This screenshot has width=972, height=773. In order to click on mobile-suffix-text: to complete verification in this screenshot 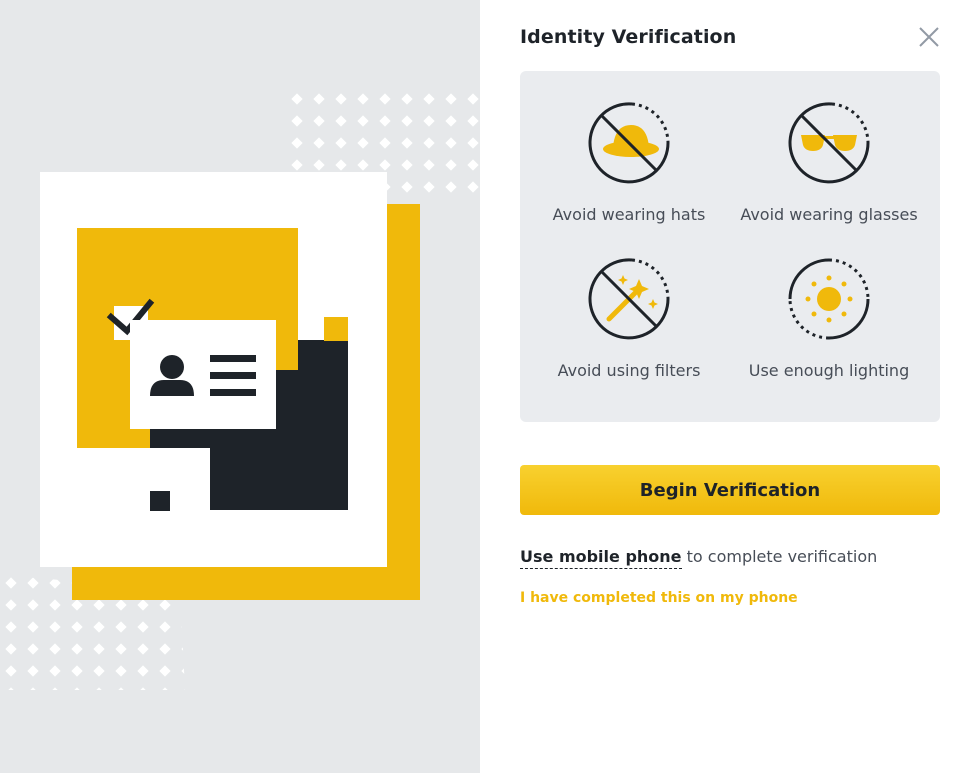, I will do `click(779, 556)`.